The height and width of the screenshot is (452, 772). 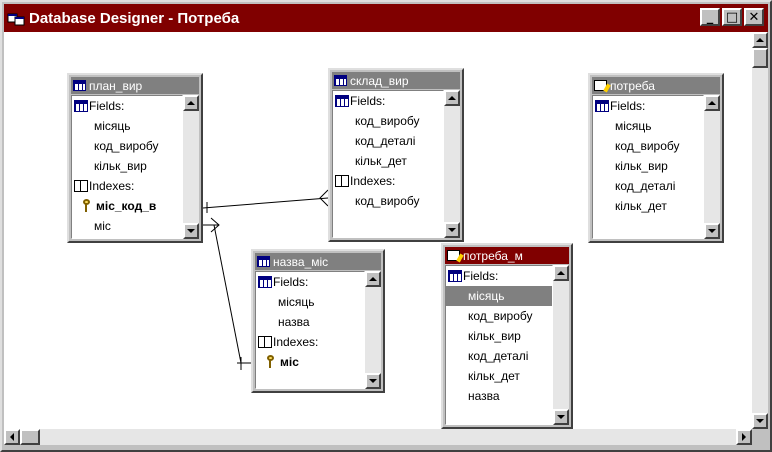 I want to click on horizontal-scrollbar, so click(x=378, y=437).